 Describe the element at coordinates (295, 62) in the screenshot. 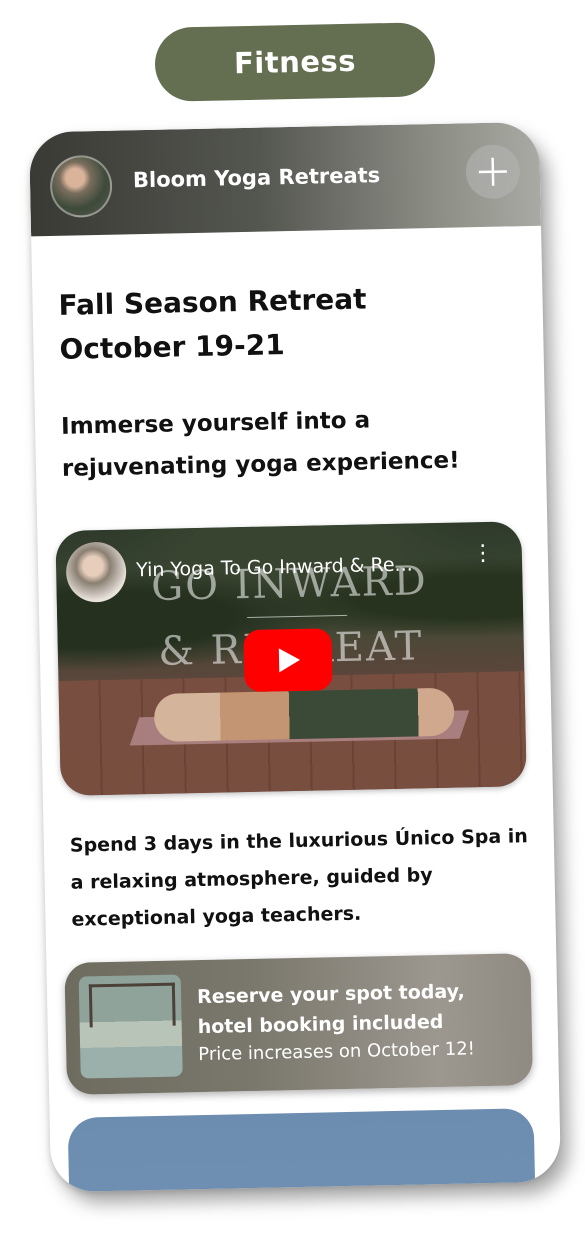

I see `category-pill: Fitness` at that location.